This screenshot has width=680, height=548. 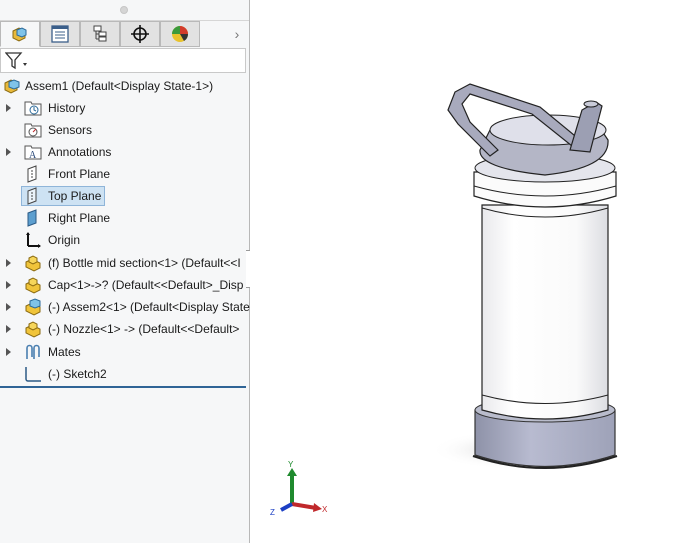 I want to click on crosshair-icon, so click(x=140, y=34).